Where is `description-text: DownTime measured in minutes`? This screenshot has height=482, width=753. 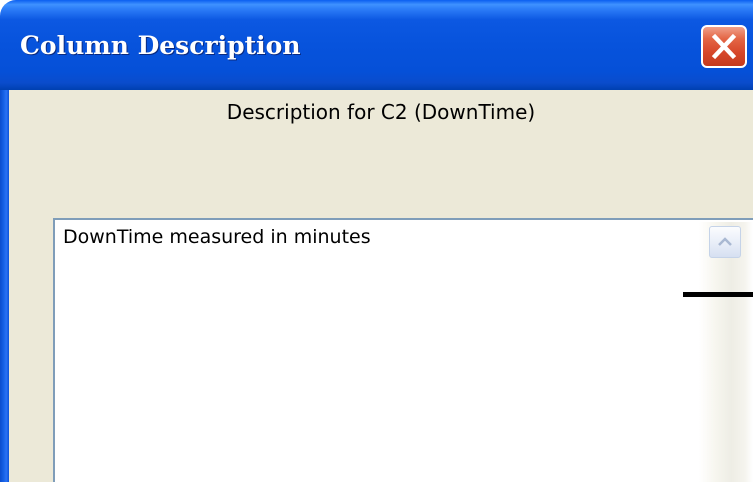
description-text: DownTime measured in minutes is located at coordinates (217, 237).